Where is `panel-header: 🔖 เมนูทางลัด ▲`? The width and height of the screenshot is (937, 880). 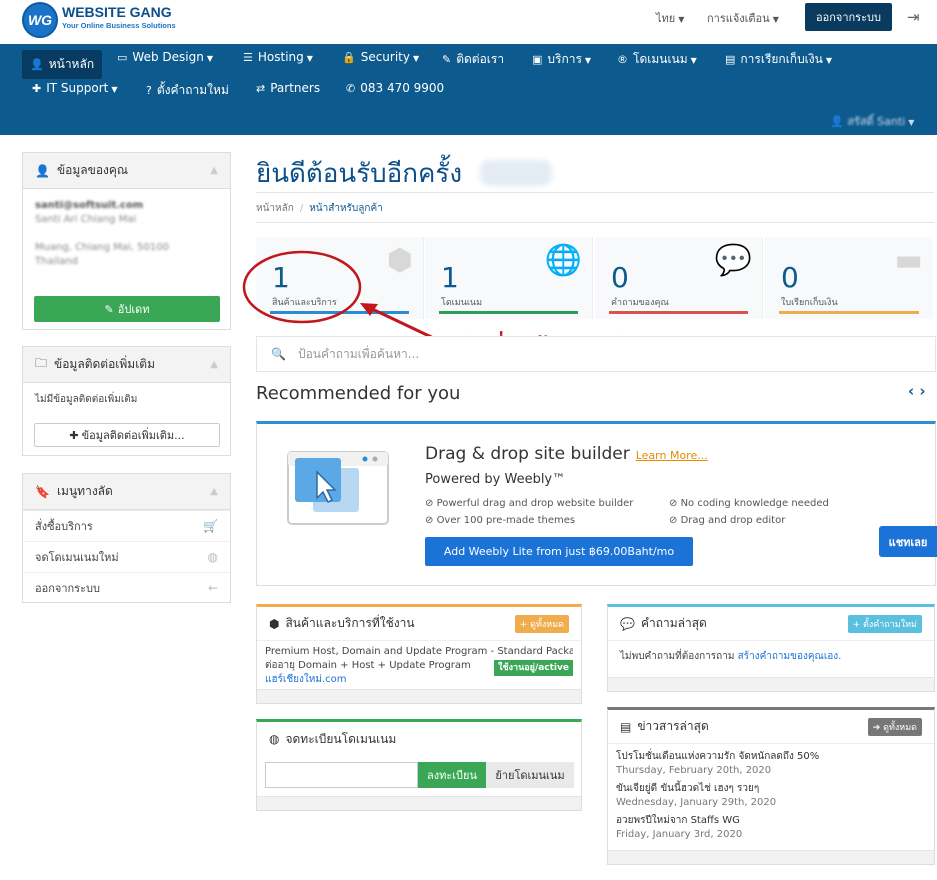
panel-header: 🔖 เมนูทางลัด ▲ is located at coordinates (126, 492).